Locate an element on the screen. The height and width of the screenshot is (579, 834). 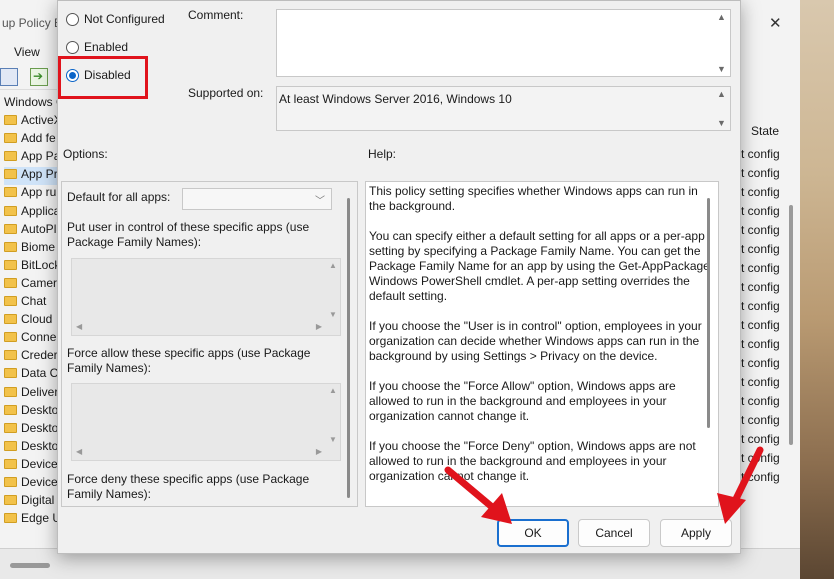
radio-enabled: Enabled is located at coordinates (97, 47).